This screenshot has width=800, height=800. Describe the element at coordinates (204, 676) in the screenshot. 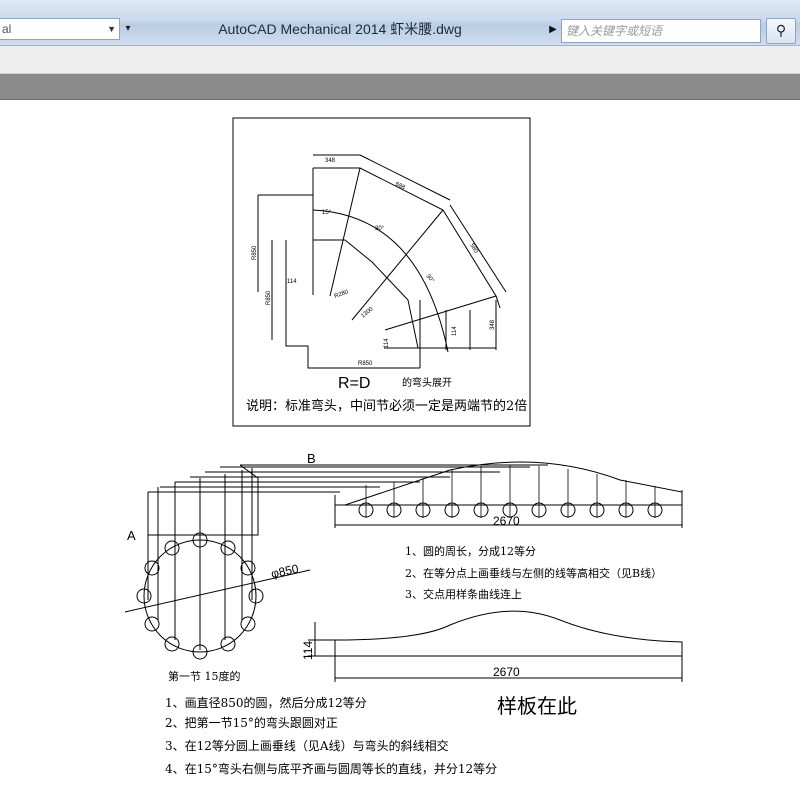

I see `first-section-label: 第一节 15度的` at that location.